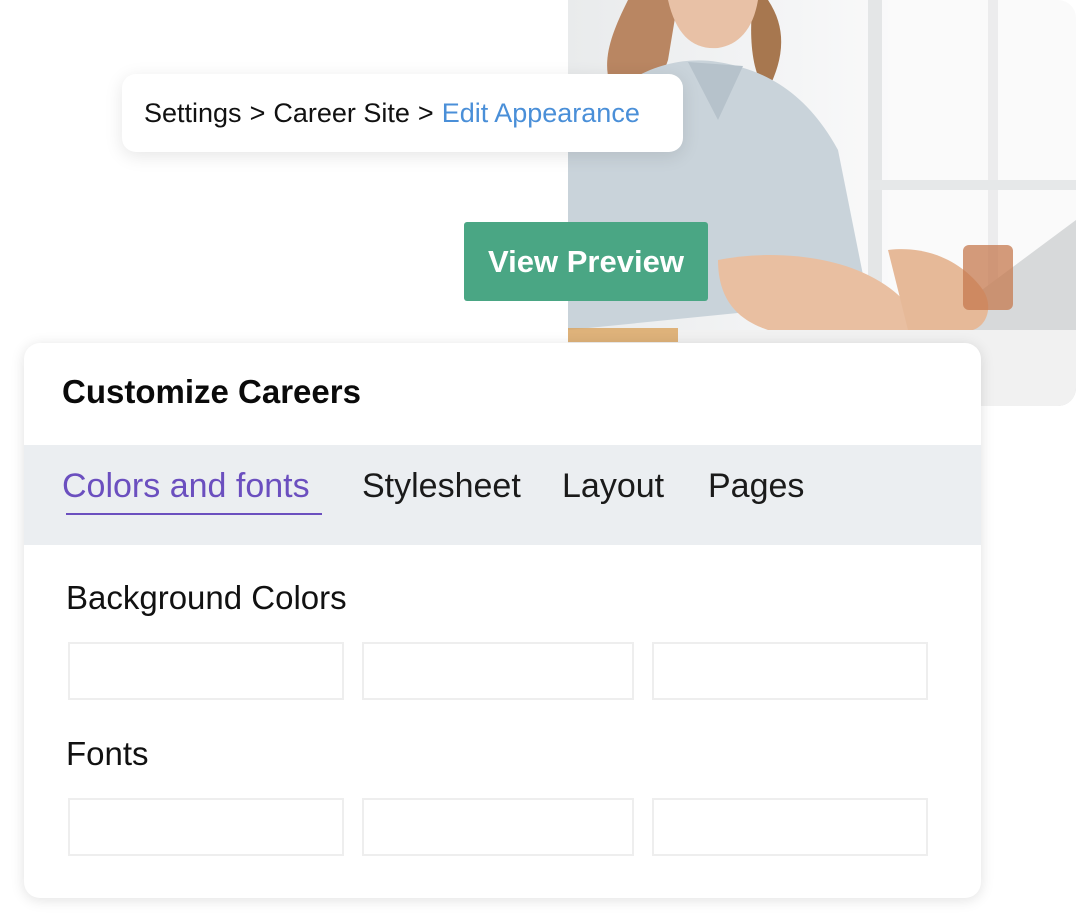  What do you see at coordinates (107, 753) in the screenshot?
I see `fonts-heading: Fonts` at bounding box center [107, 753].